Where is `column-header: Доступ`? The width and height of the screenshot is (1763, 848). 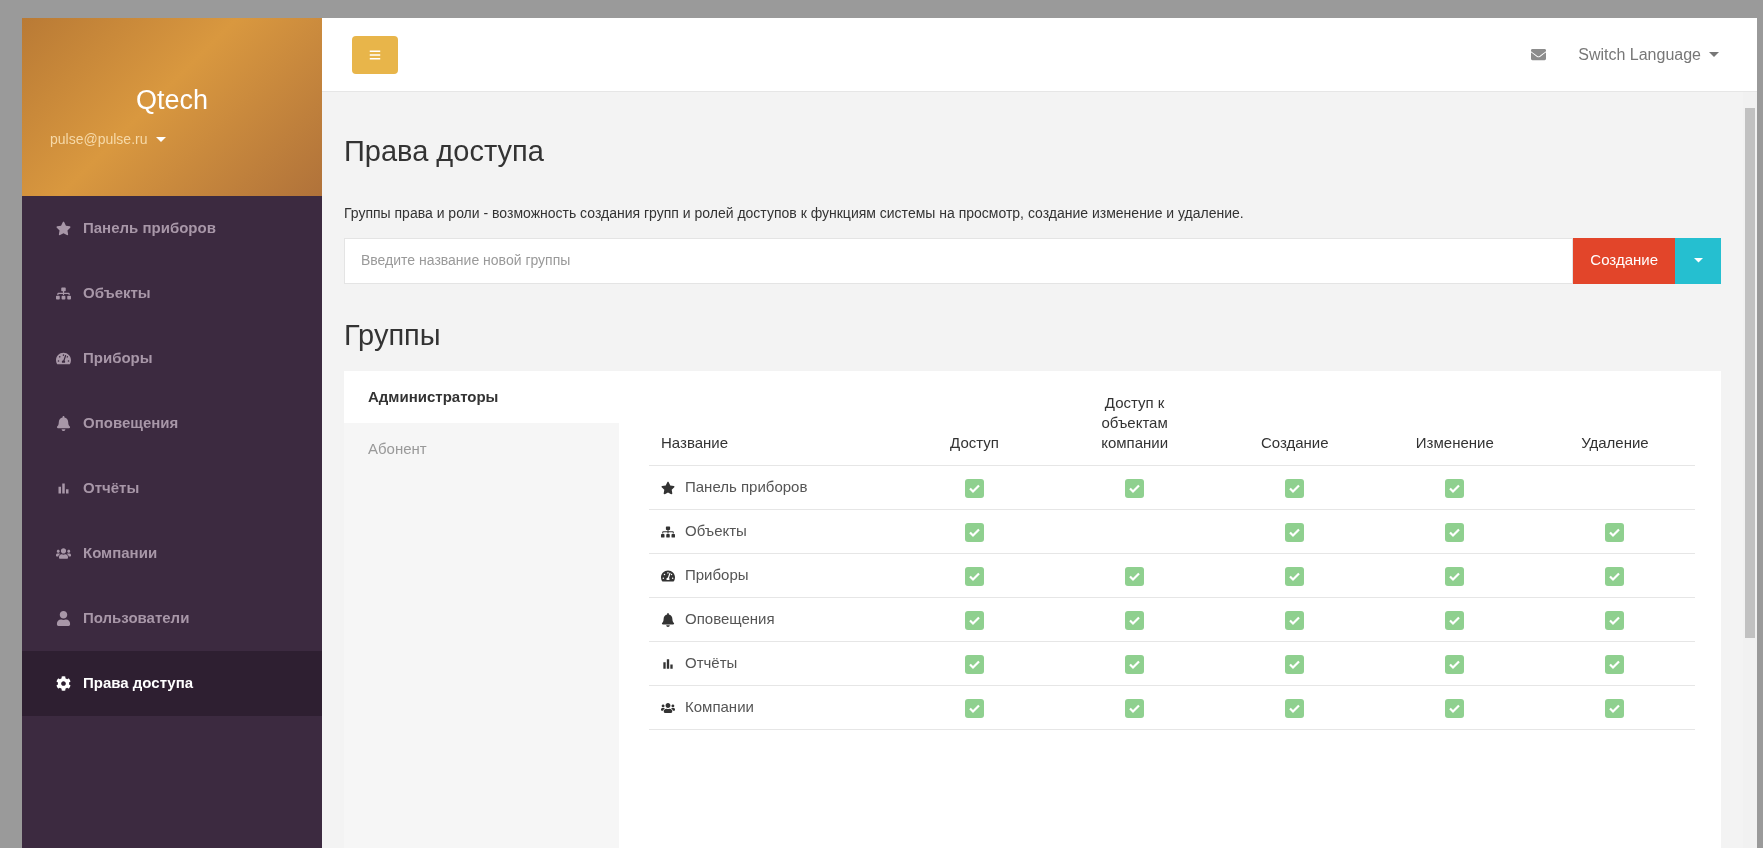
column-header: Доступ is located at coordinates (974, 429).